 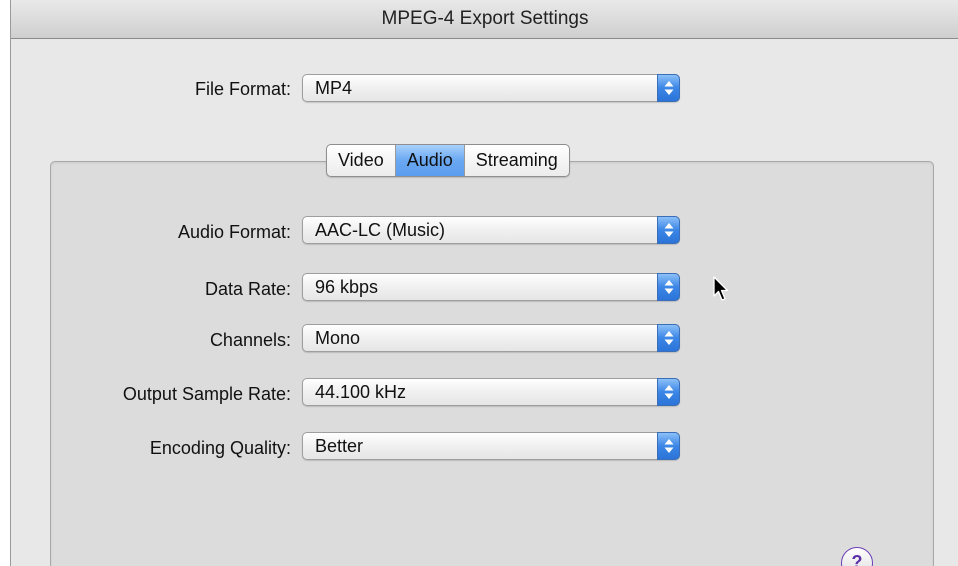 What do you see at coordinates (491, 287) in the screenshot?
I see `data-rate-popup: 96 kbps` at bounding box center [491, 287].